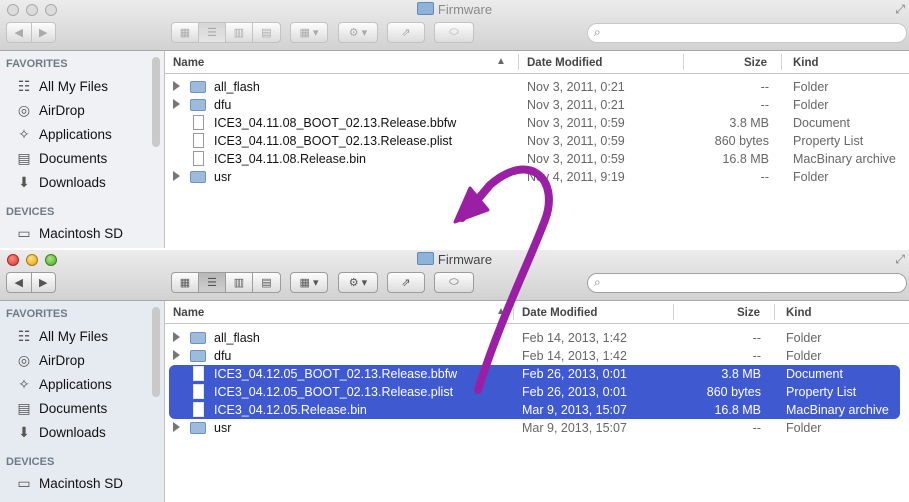  I want to click on table-row: usr Nov 4, 2011, 9:19 -- Folder, so click(537, 177).